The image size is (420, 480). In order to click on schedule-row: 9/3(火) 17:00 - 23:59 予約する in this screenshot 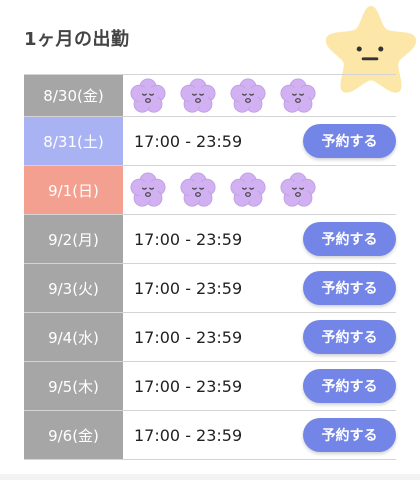, I will do `click(210, 288)`.